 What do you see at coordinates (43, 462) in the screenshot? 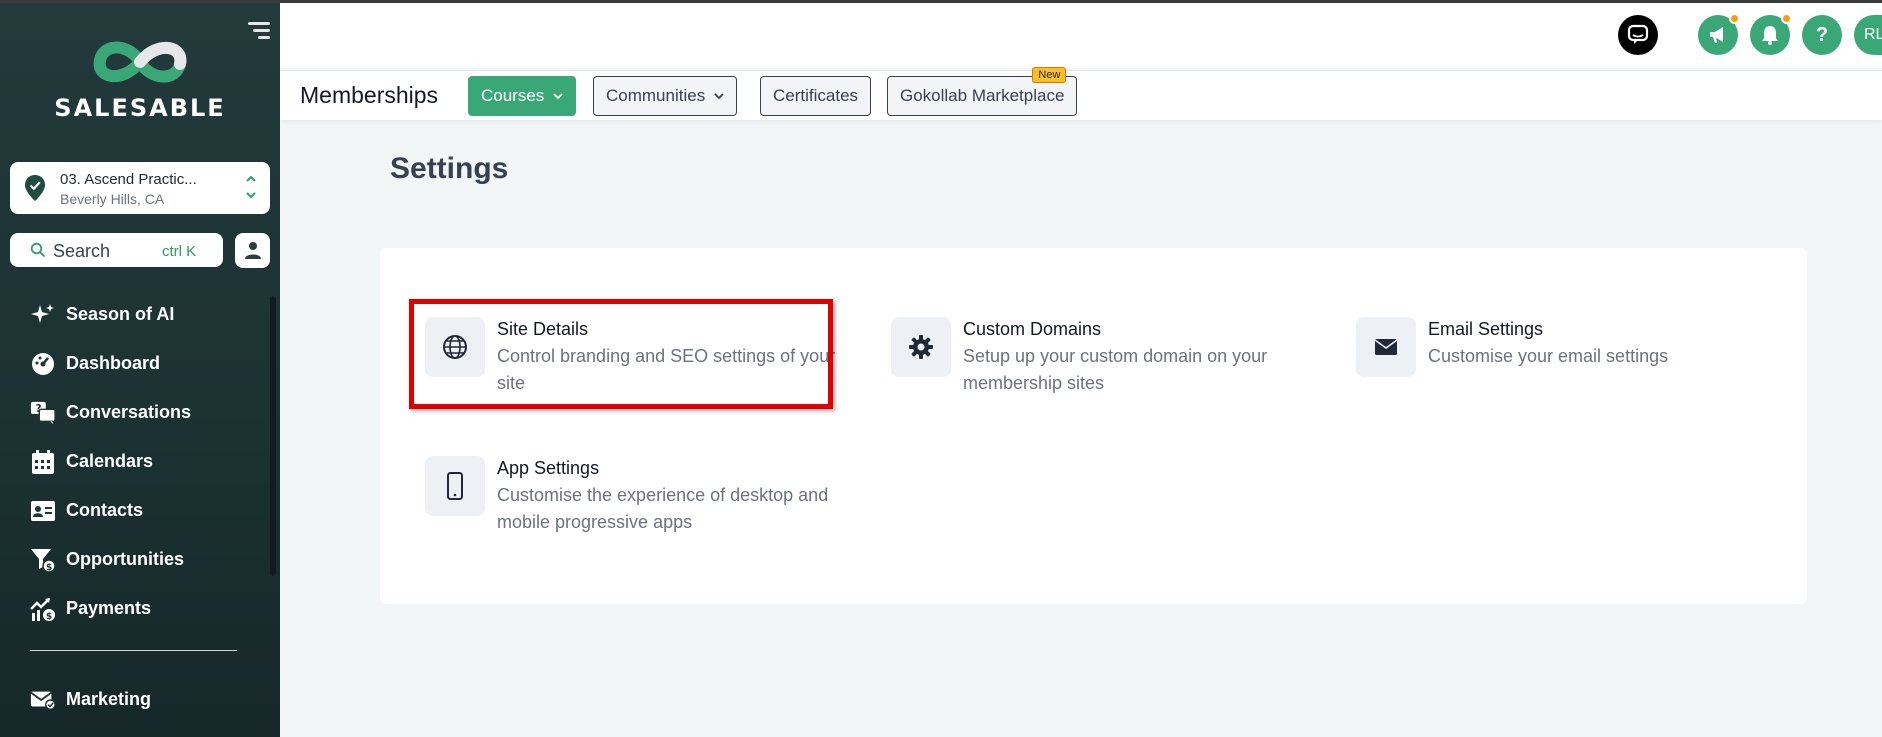
I see `calendar-icon` at bounding box center [43, 462].